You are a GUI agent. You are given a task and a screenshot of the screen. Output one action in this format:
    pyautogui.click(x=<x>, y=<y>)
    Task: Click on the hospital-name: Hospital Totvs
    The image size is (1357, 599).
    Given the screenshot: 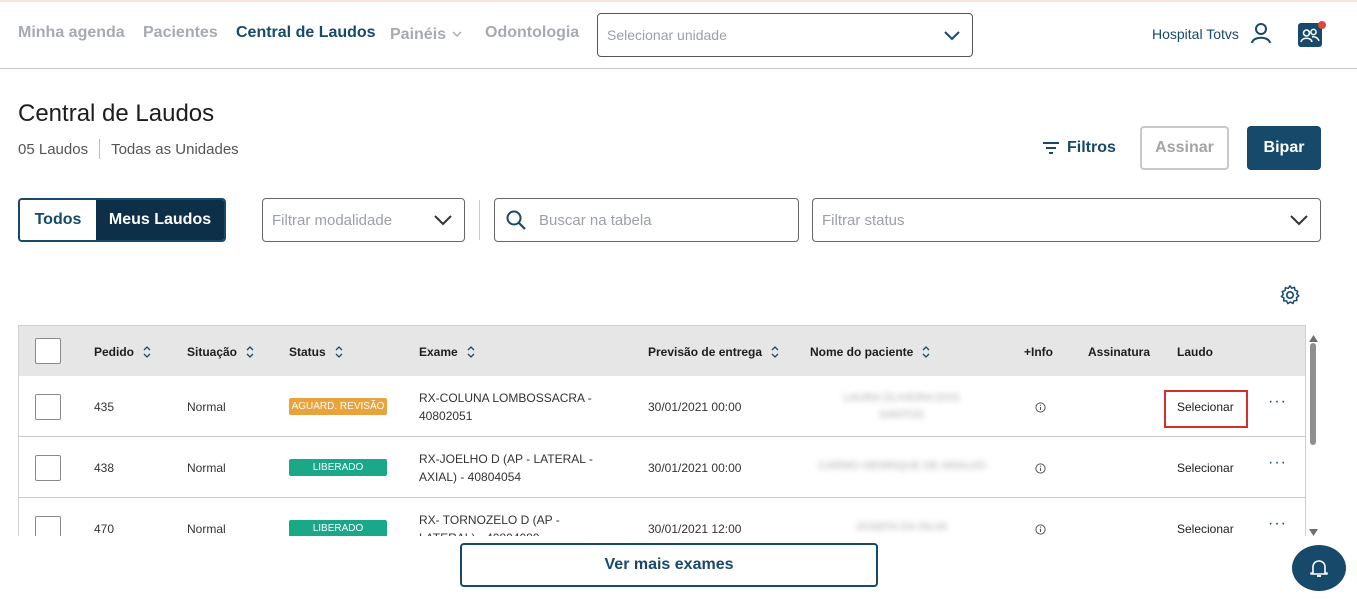 What is the action you would take?
    pyautogui.click(x=1195, y=34)
    